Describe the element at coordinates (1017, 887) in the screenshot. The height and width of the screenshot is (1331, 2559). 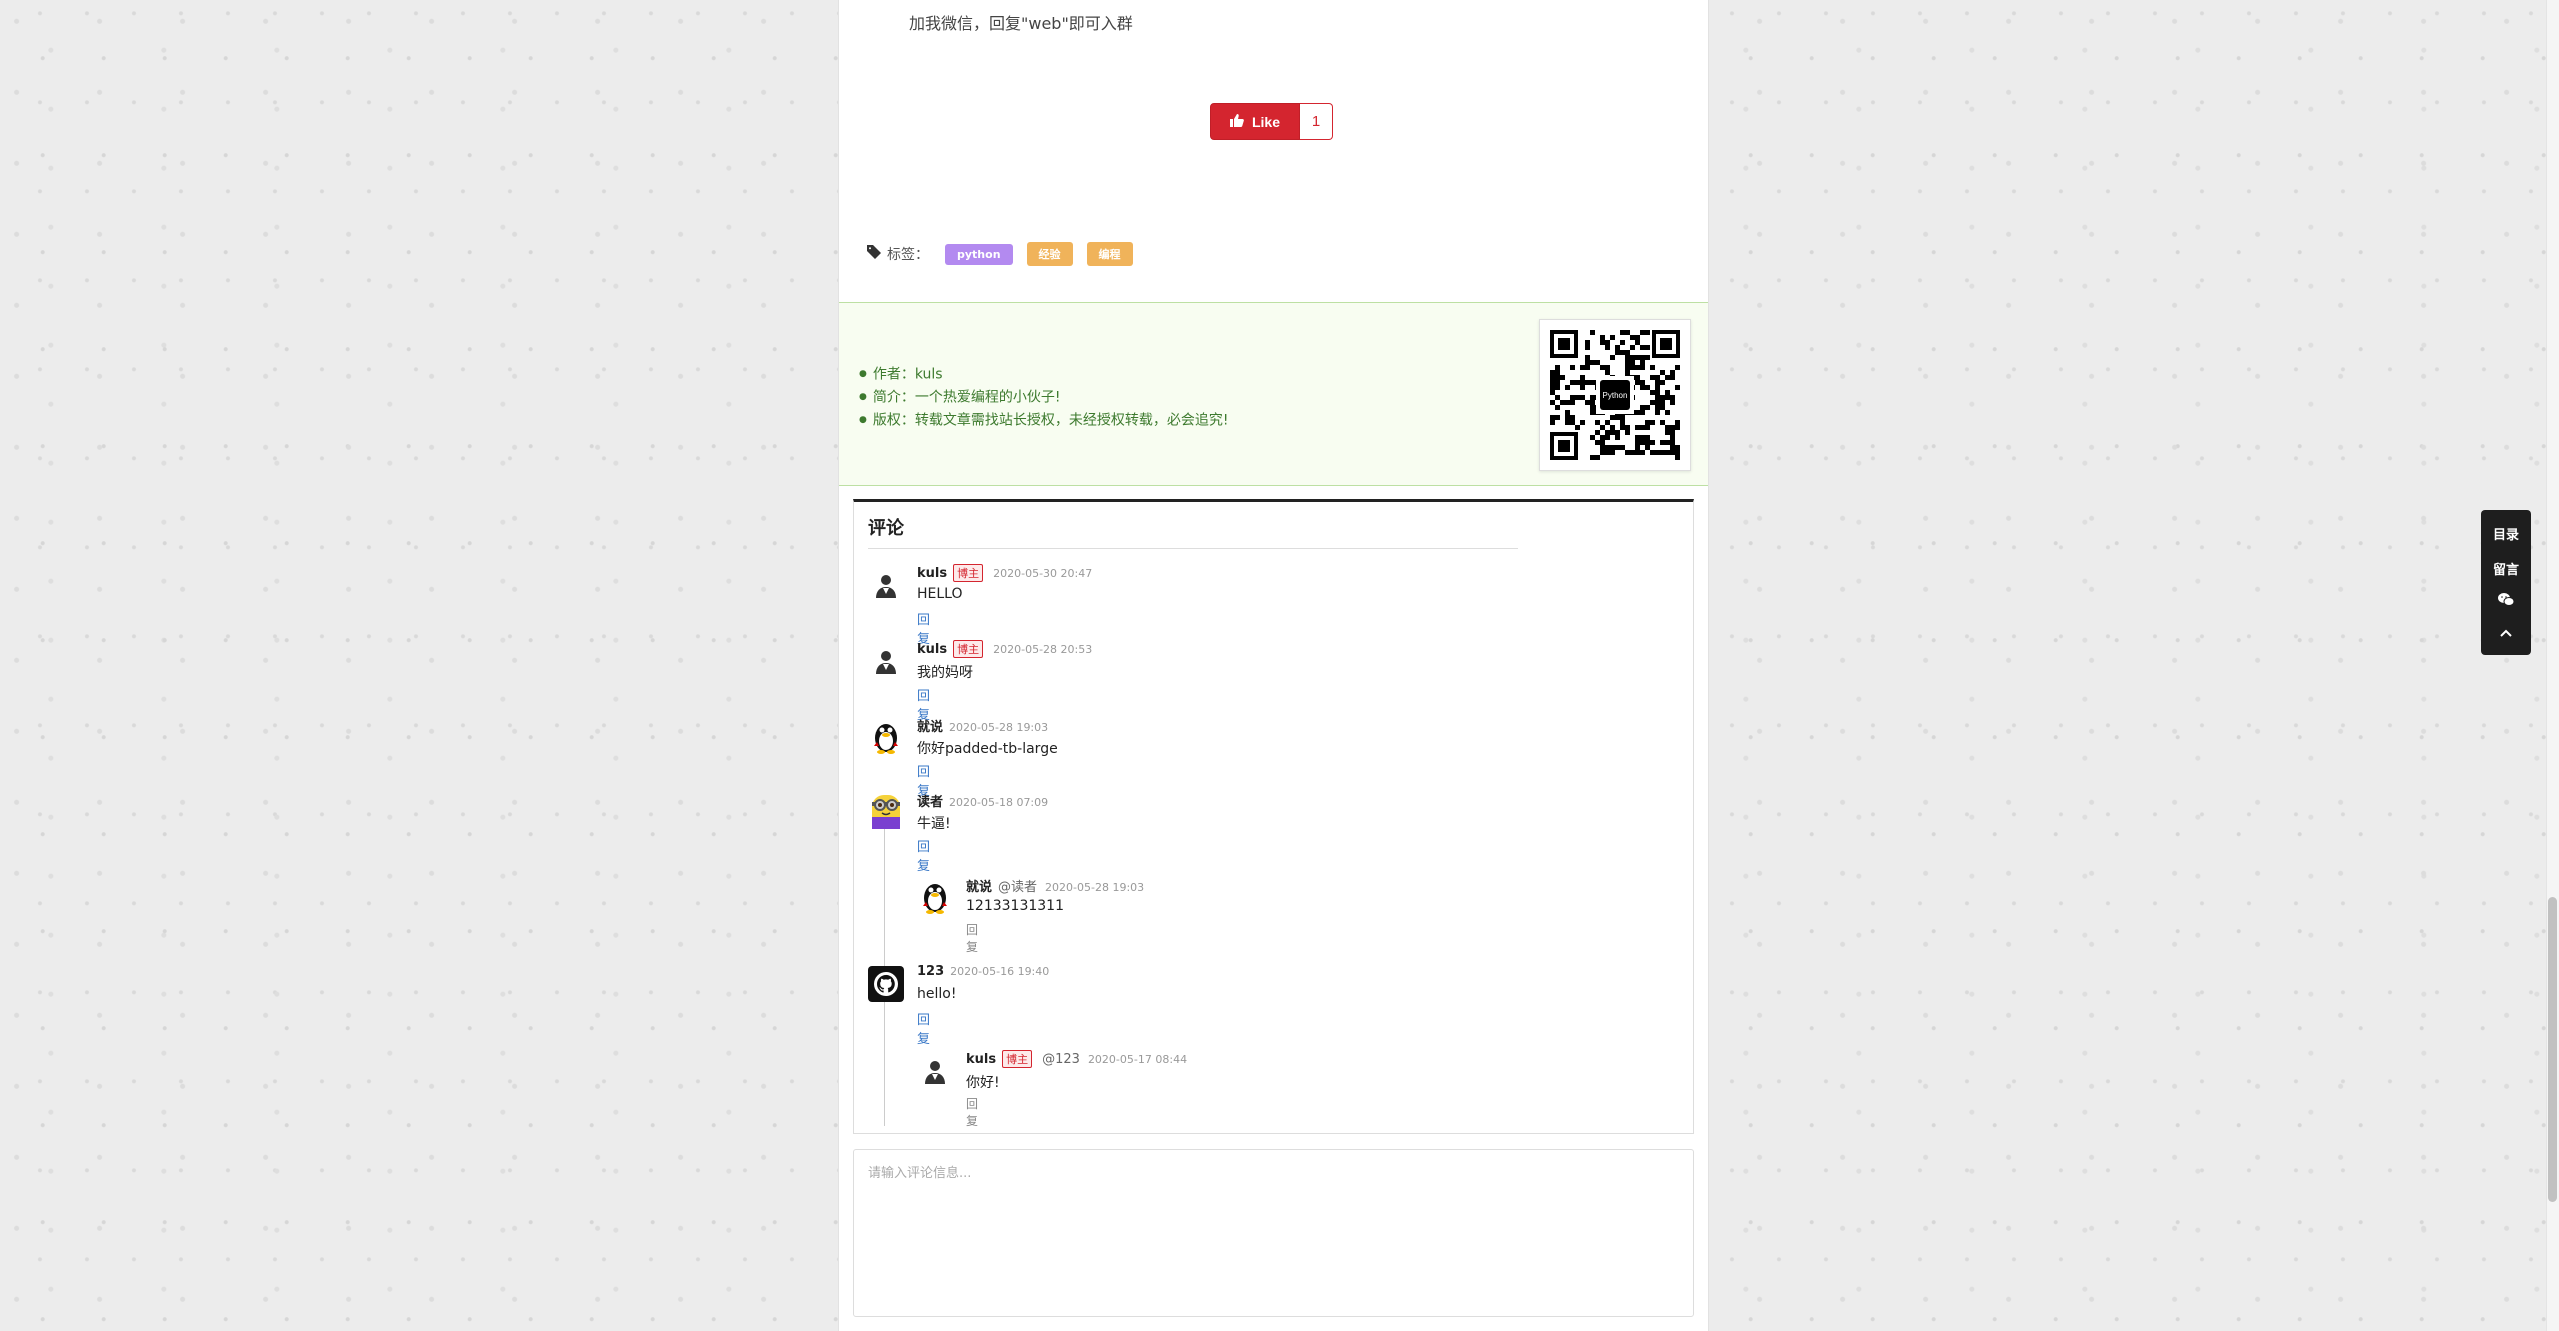
I see `mention: @读者` at that location.